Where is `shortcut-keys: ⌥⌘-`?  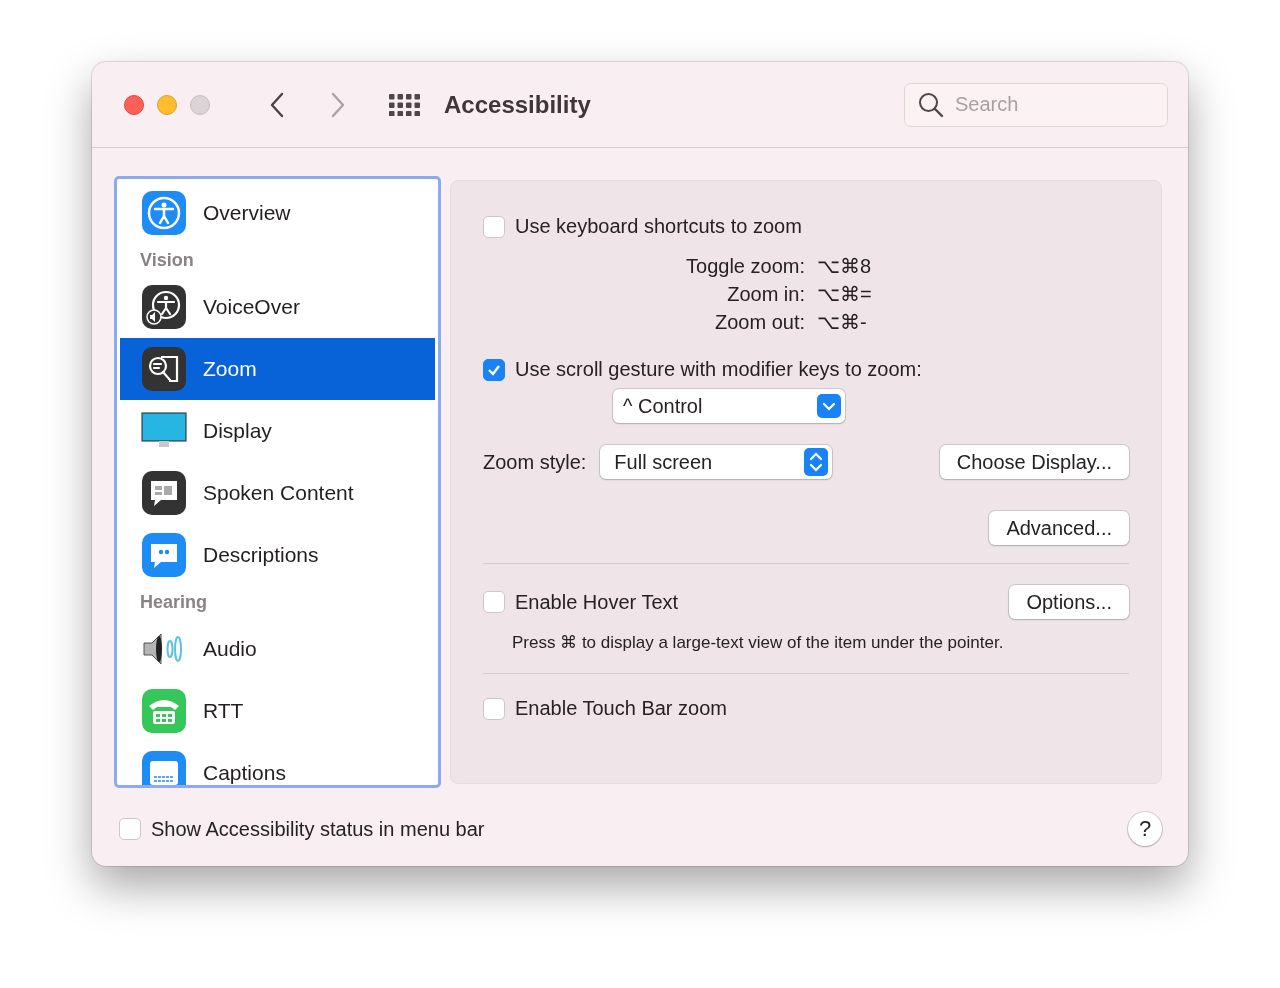
shortcut-keys: ⌥⌘- is located at coordinates (973, 322).